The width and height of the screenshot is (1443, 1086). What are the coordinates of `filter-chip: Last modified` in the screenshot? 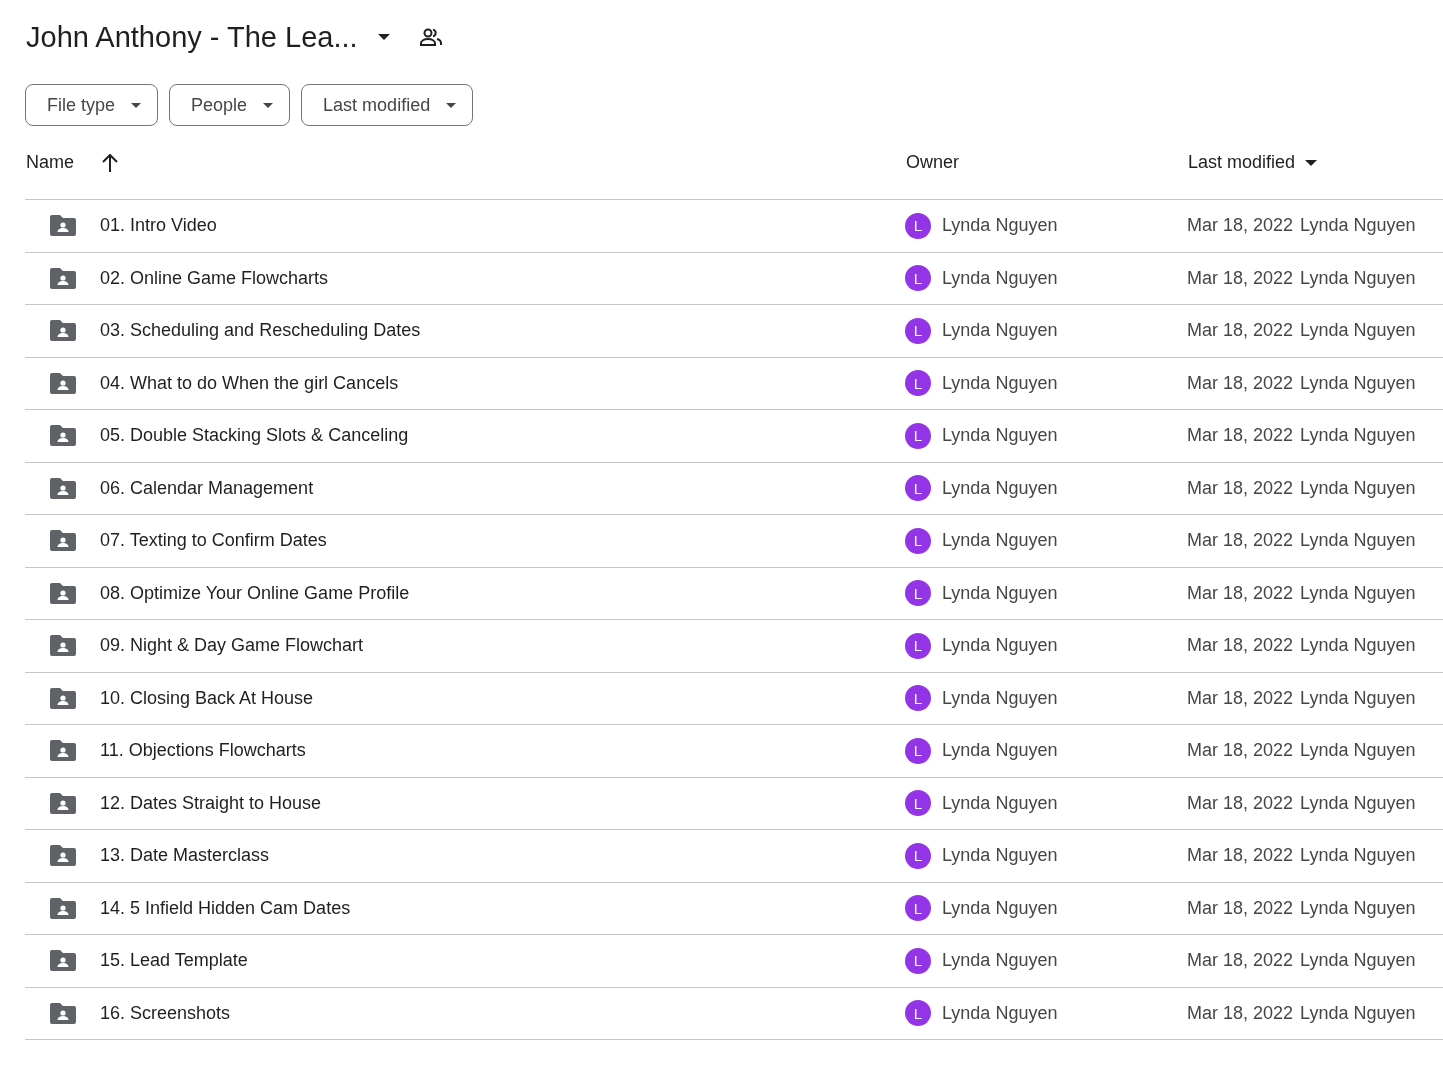 It's located at (387, 105).